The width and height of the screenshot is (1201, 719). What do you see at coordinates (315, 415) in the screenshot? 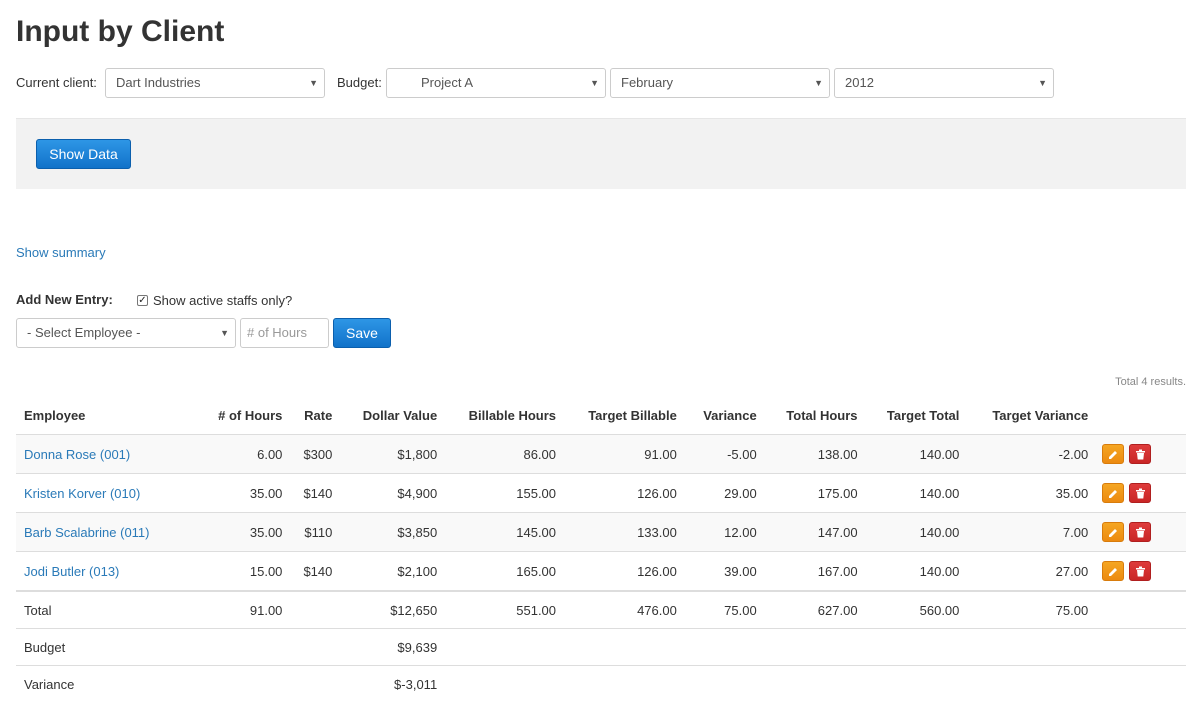
I see `col-rate: Rate` at bounding box center [315, 415].